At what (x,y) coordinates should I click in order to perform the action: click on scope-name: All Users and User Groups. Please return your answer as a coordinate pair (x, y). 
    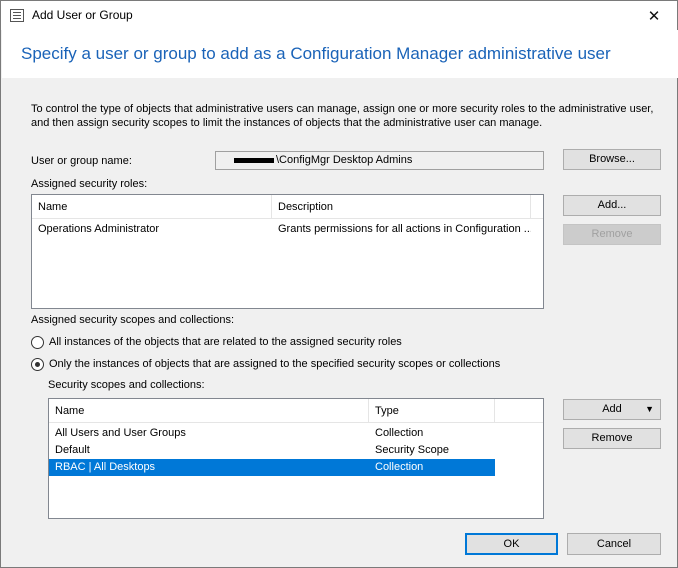
    Looking at the image, I should click on (120, 433).